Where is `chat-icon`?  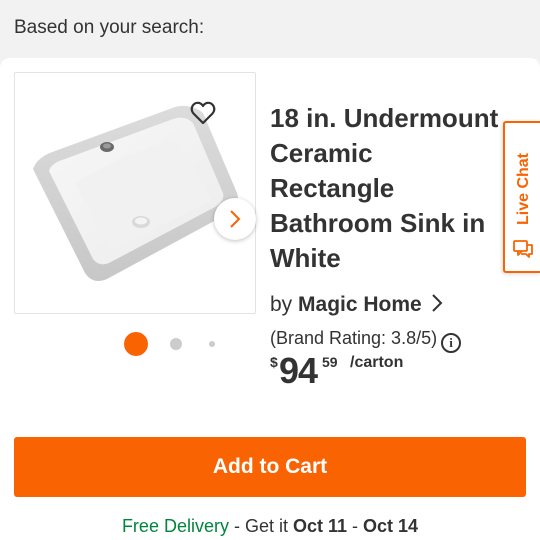
chat-icon is located at coordinates (523, 249).